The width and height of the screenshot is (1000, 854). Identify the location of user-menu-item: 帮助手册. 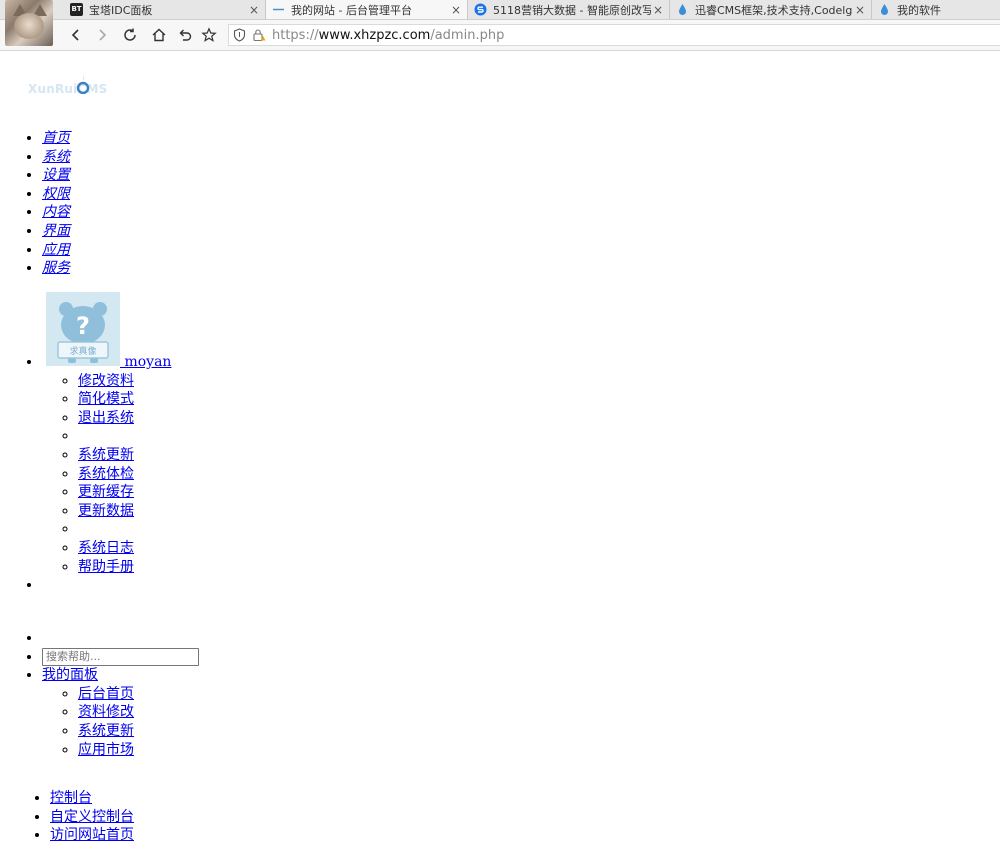
(124, 567).